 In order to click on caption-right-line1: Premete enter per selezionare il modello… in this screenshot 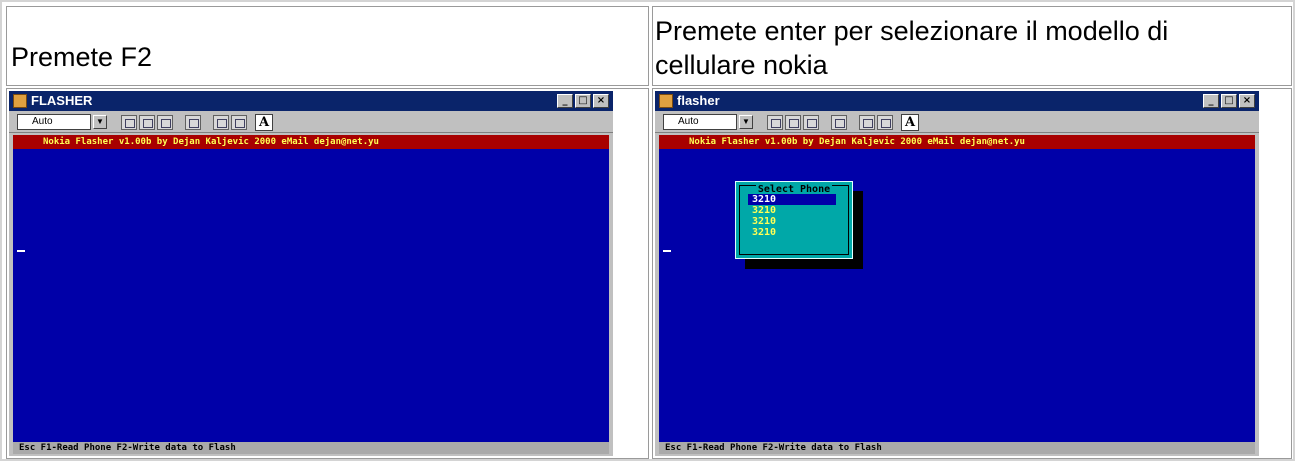, I will do `click(912, 31)`.